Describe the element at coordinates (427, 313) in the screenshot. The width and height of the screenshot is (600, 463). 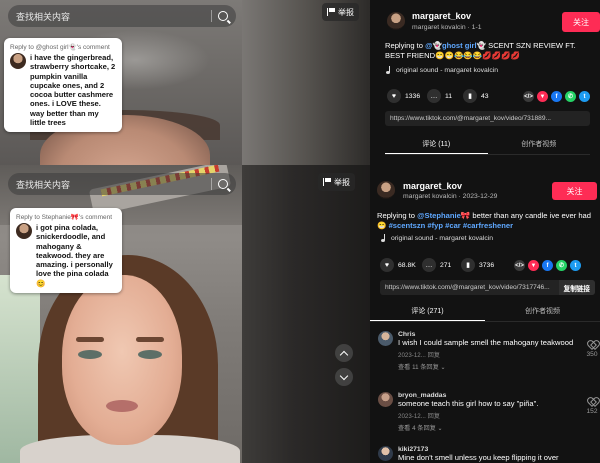
I see `tab-comments: 评论 (271)` at that location.